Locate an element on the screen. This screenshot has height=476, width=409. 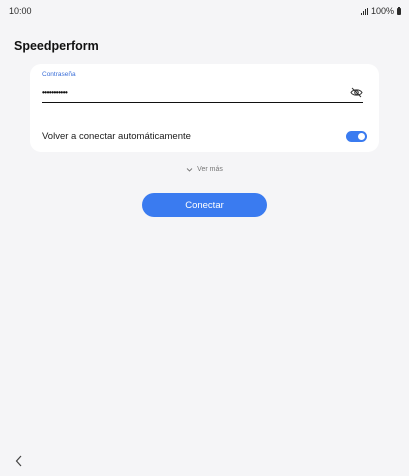
view-more-link: Ver más is located at coordinates (204, 169).